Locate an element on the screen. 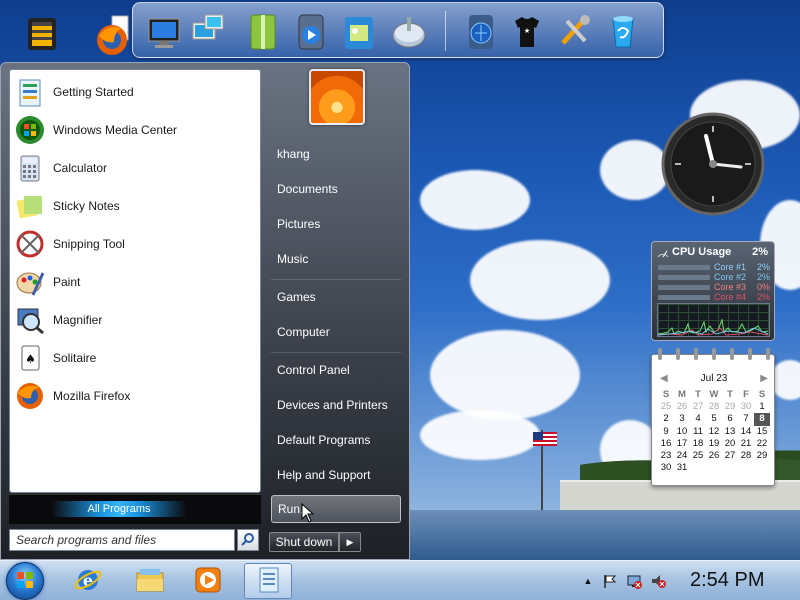  taskbar-clock: 2:54 PM is located at coordinates (727, 580).